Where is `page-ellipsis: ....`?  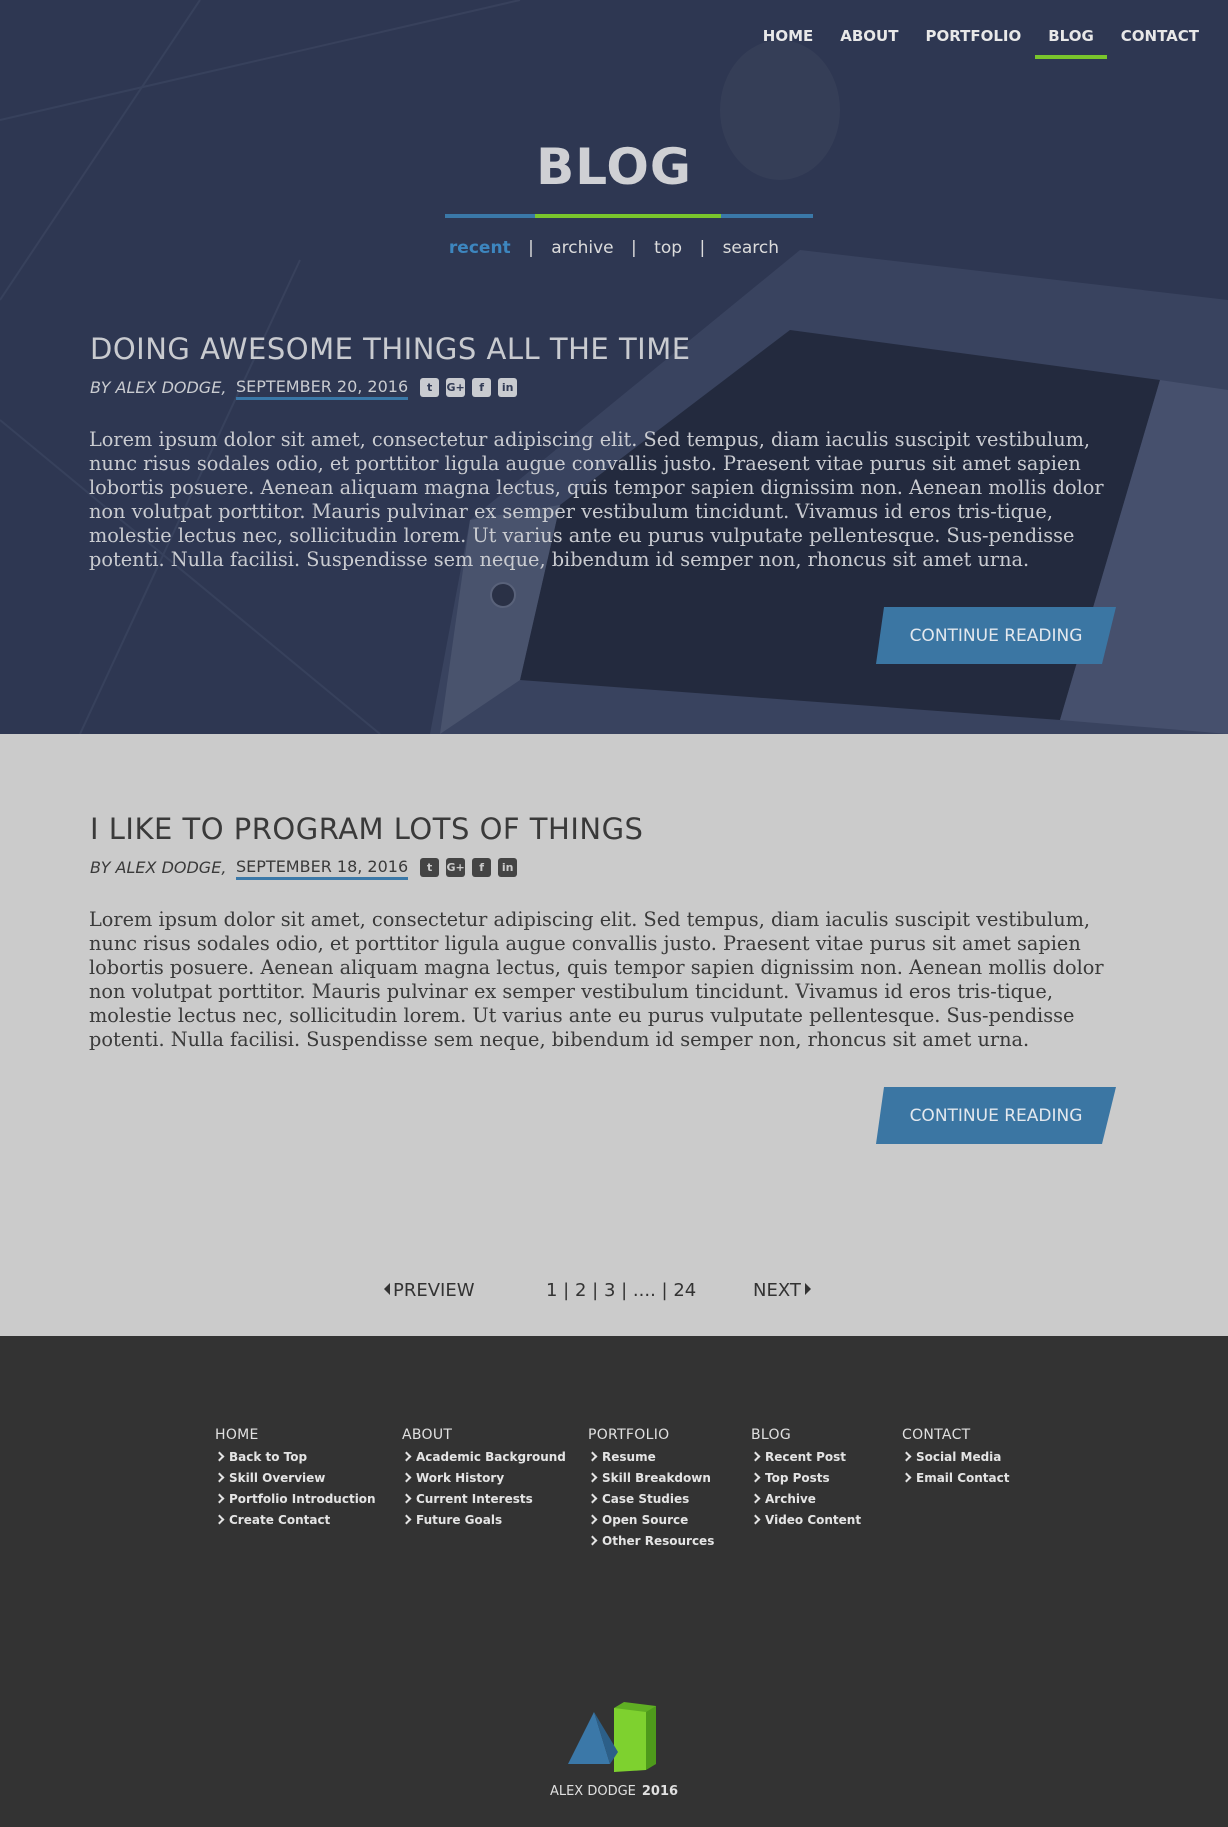
page-ellipsis: .... is located at coordinates (644, 1290).